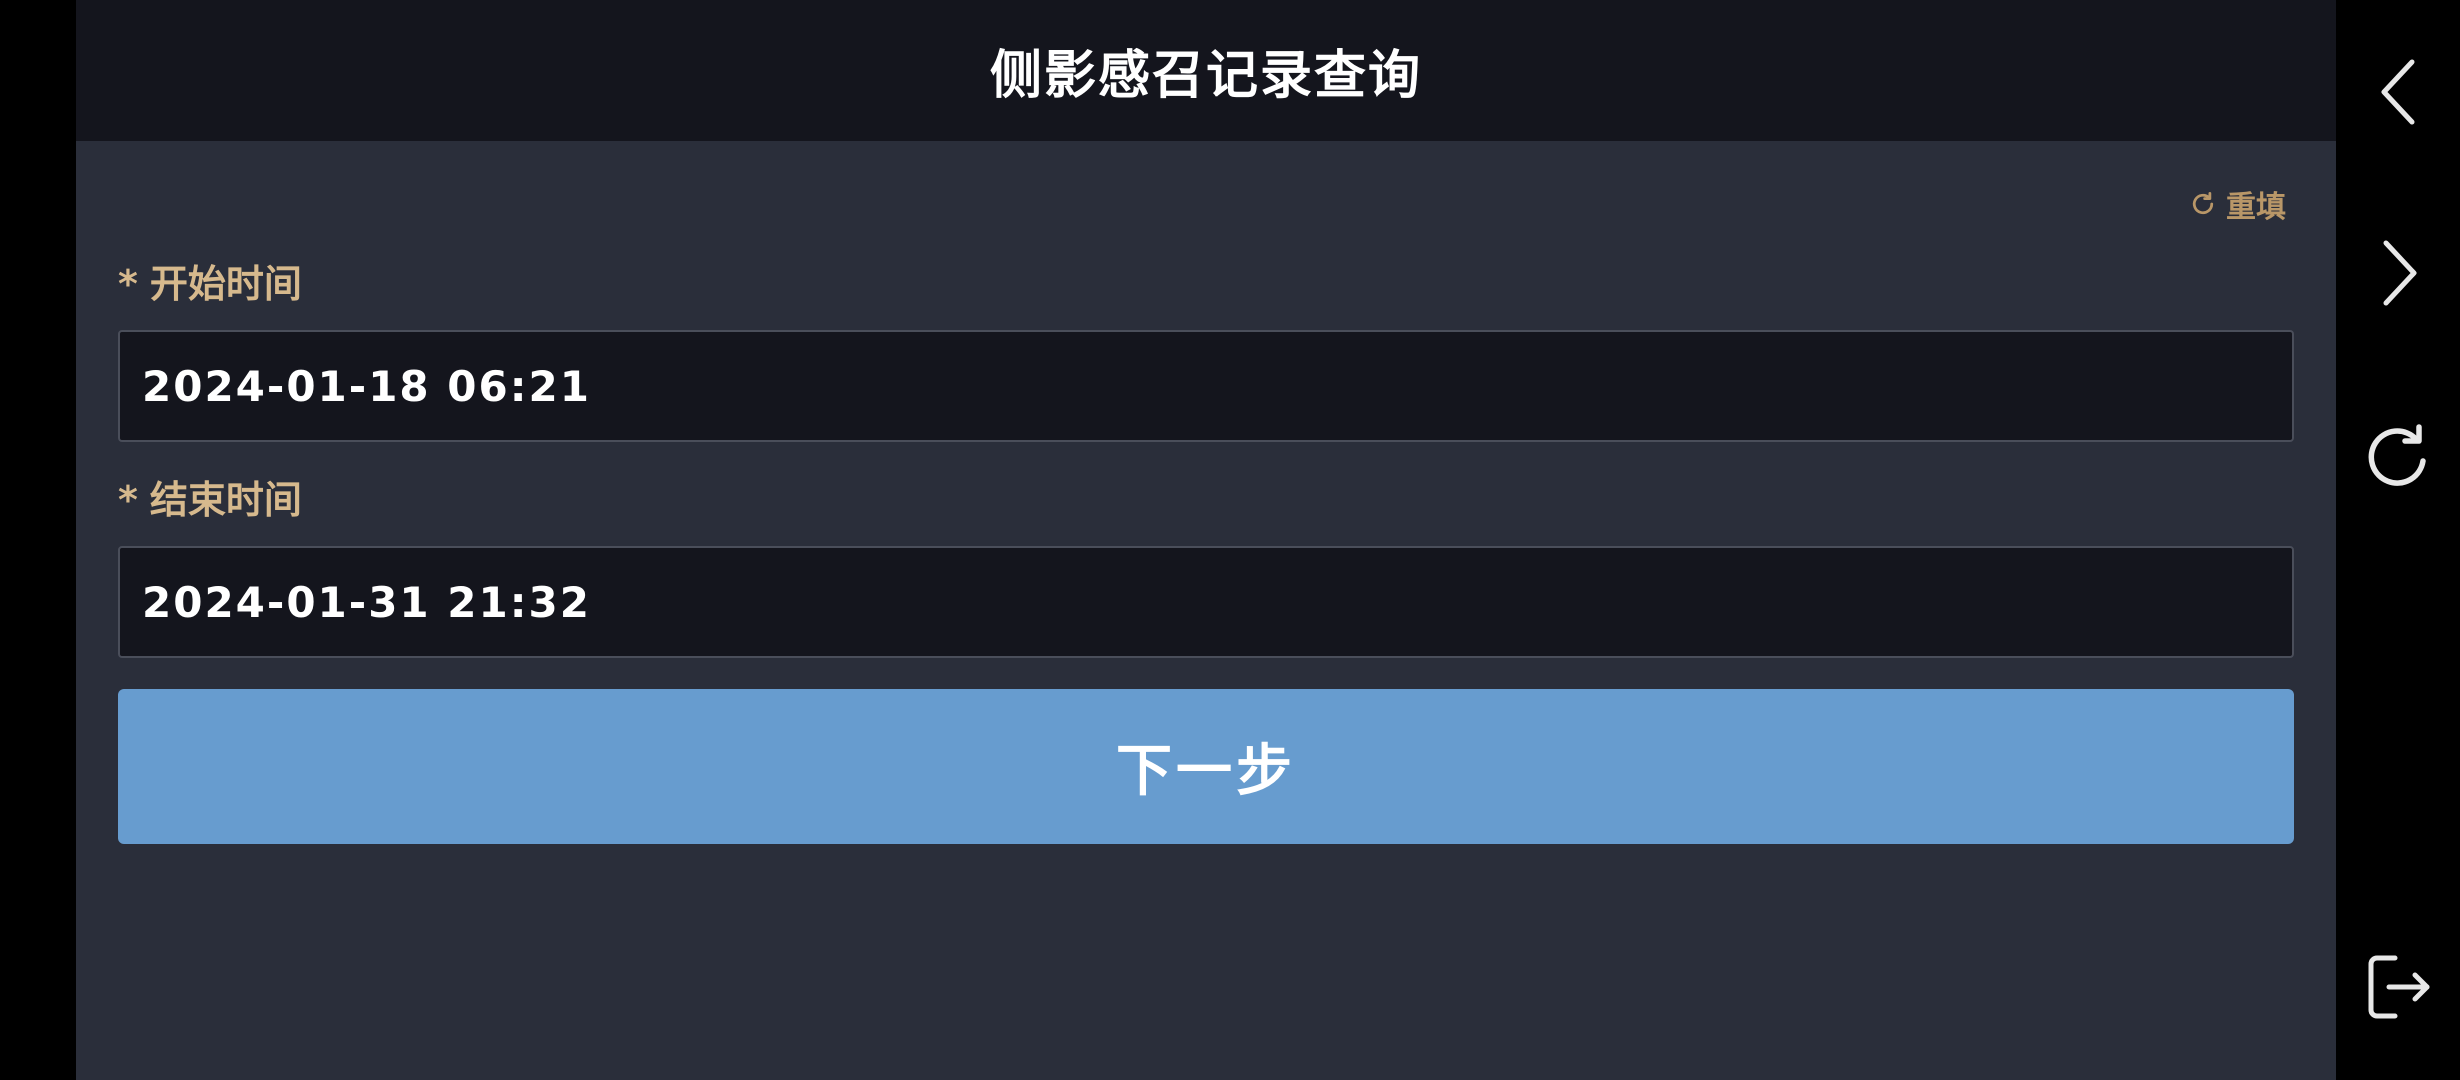 The image size is (2460, 1080). I want to click on next-button-label: 下一步, so click(1206, 771).